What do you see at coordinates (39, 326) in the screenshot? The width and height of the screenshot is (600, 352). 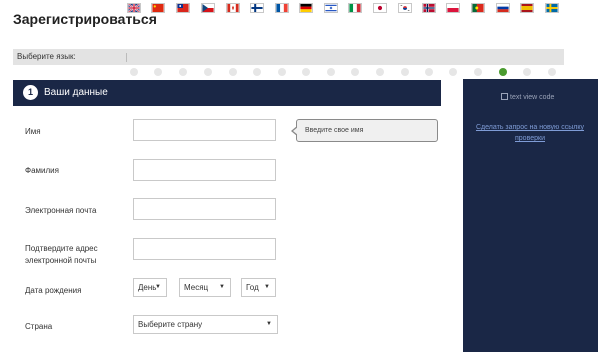 I see `country-label: Страна` at bounding box center [39, 326].